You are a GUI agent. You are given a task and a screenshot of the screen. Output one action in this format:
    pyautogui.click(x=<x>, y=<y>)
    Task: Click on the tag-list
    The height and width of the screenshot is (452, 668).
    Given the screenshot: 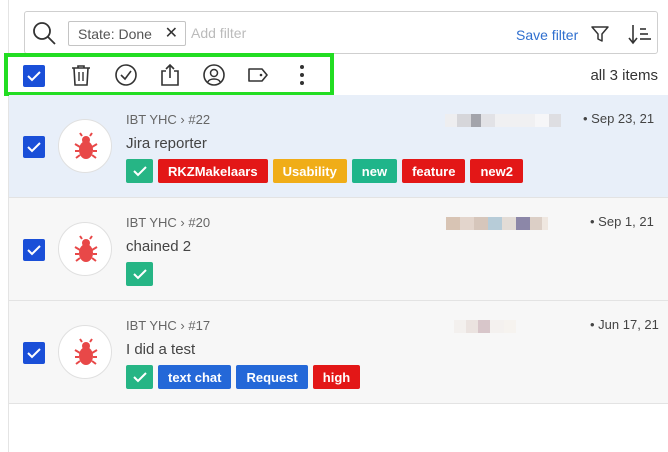 What is the action you would take?
    pyautogui.click(x=139, y=274)
    